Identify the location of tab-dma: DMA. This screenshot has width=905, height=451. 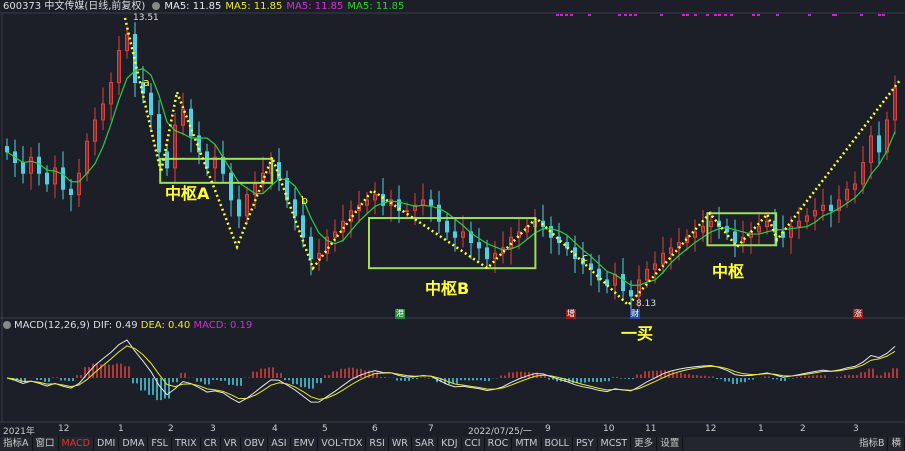
(134, 444).